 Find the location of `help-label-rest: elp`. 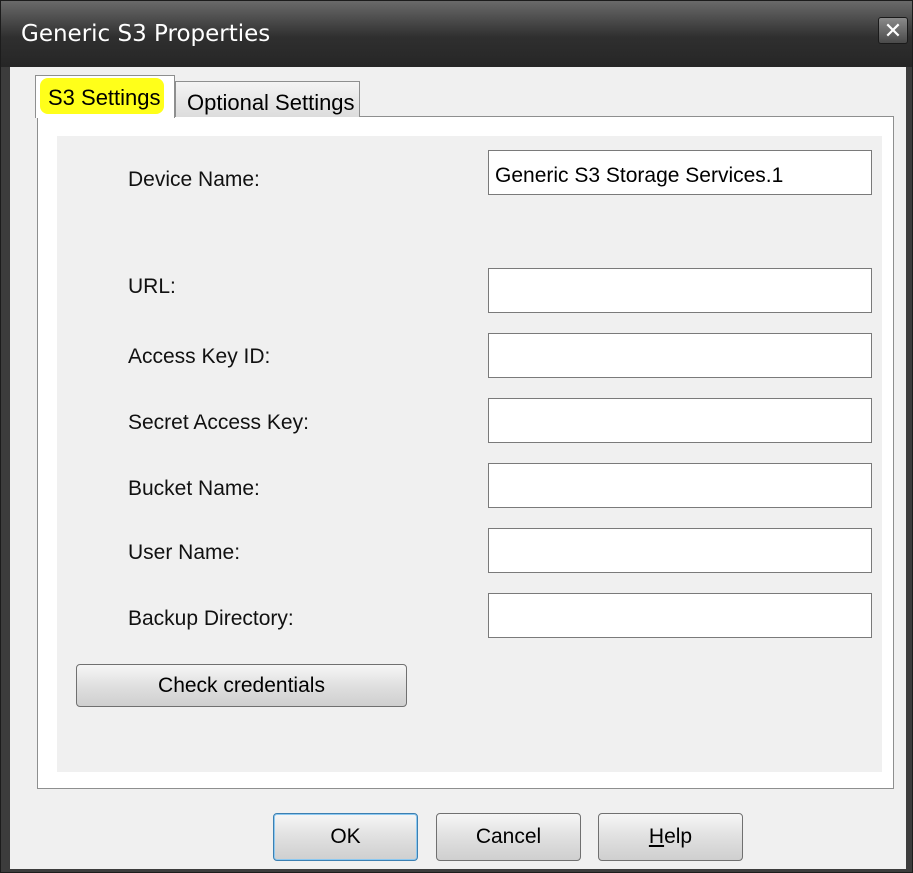

help-label-rest: elp is located at coordinates (678, 836).